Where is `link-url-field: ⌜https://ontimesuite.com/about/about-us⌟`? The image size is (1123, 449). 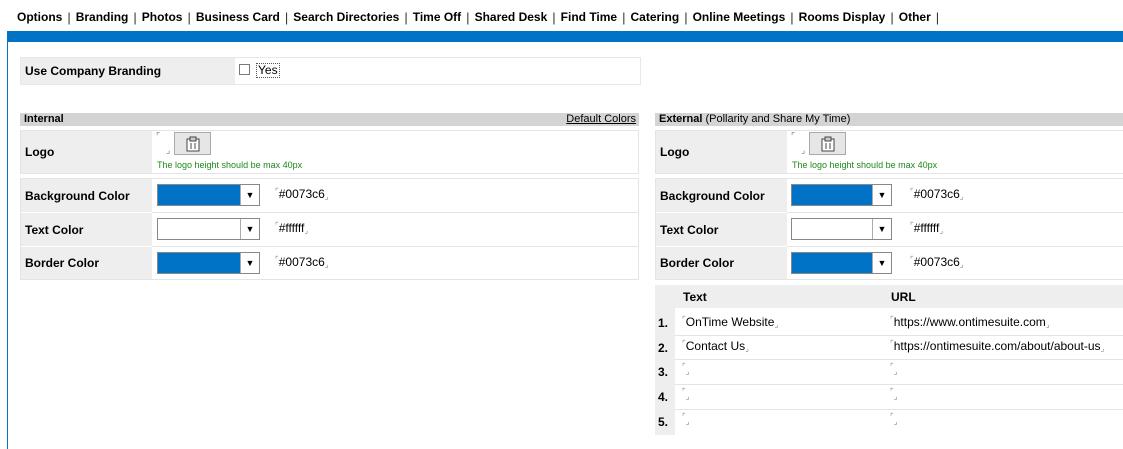
link-url-field: ⌜https://ontimesuite.com/about/about-us⌟ is located at coordinates (997, 346).